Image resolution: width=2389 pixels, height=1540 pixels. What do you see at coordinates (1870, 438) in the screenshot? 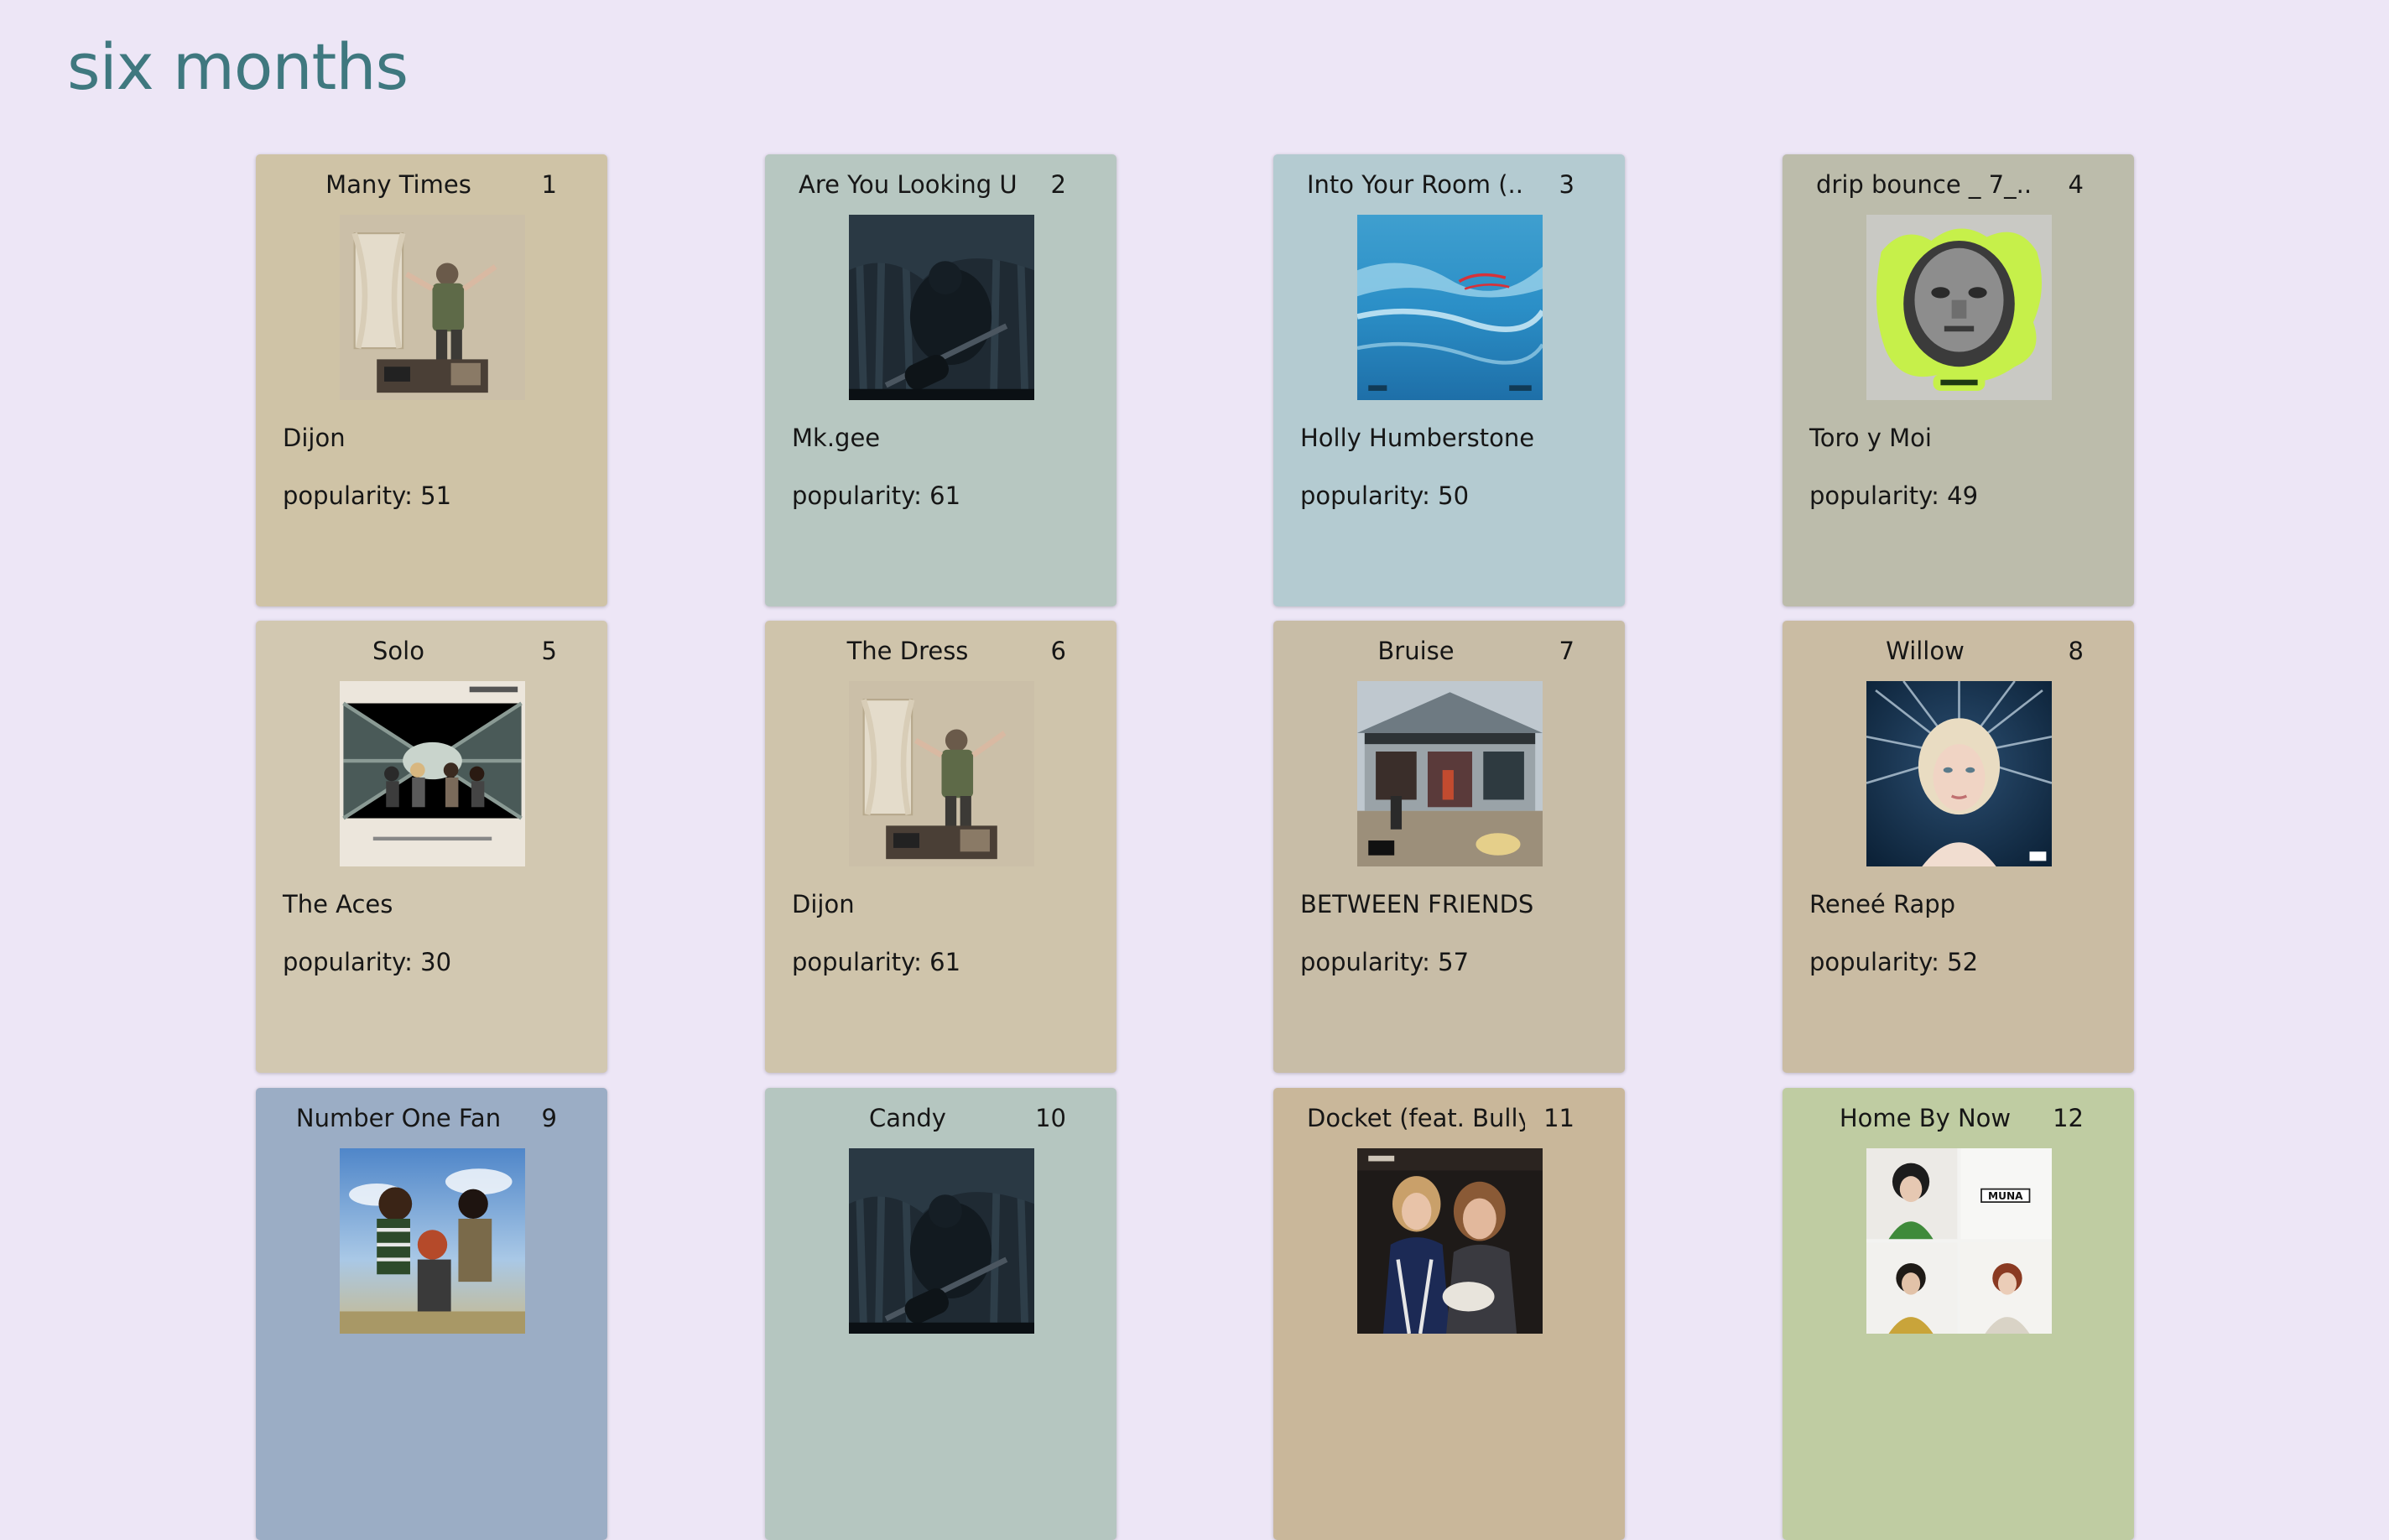
I see `track-artist: Toro y Moi` at bounding box center [1870, 438].